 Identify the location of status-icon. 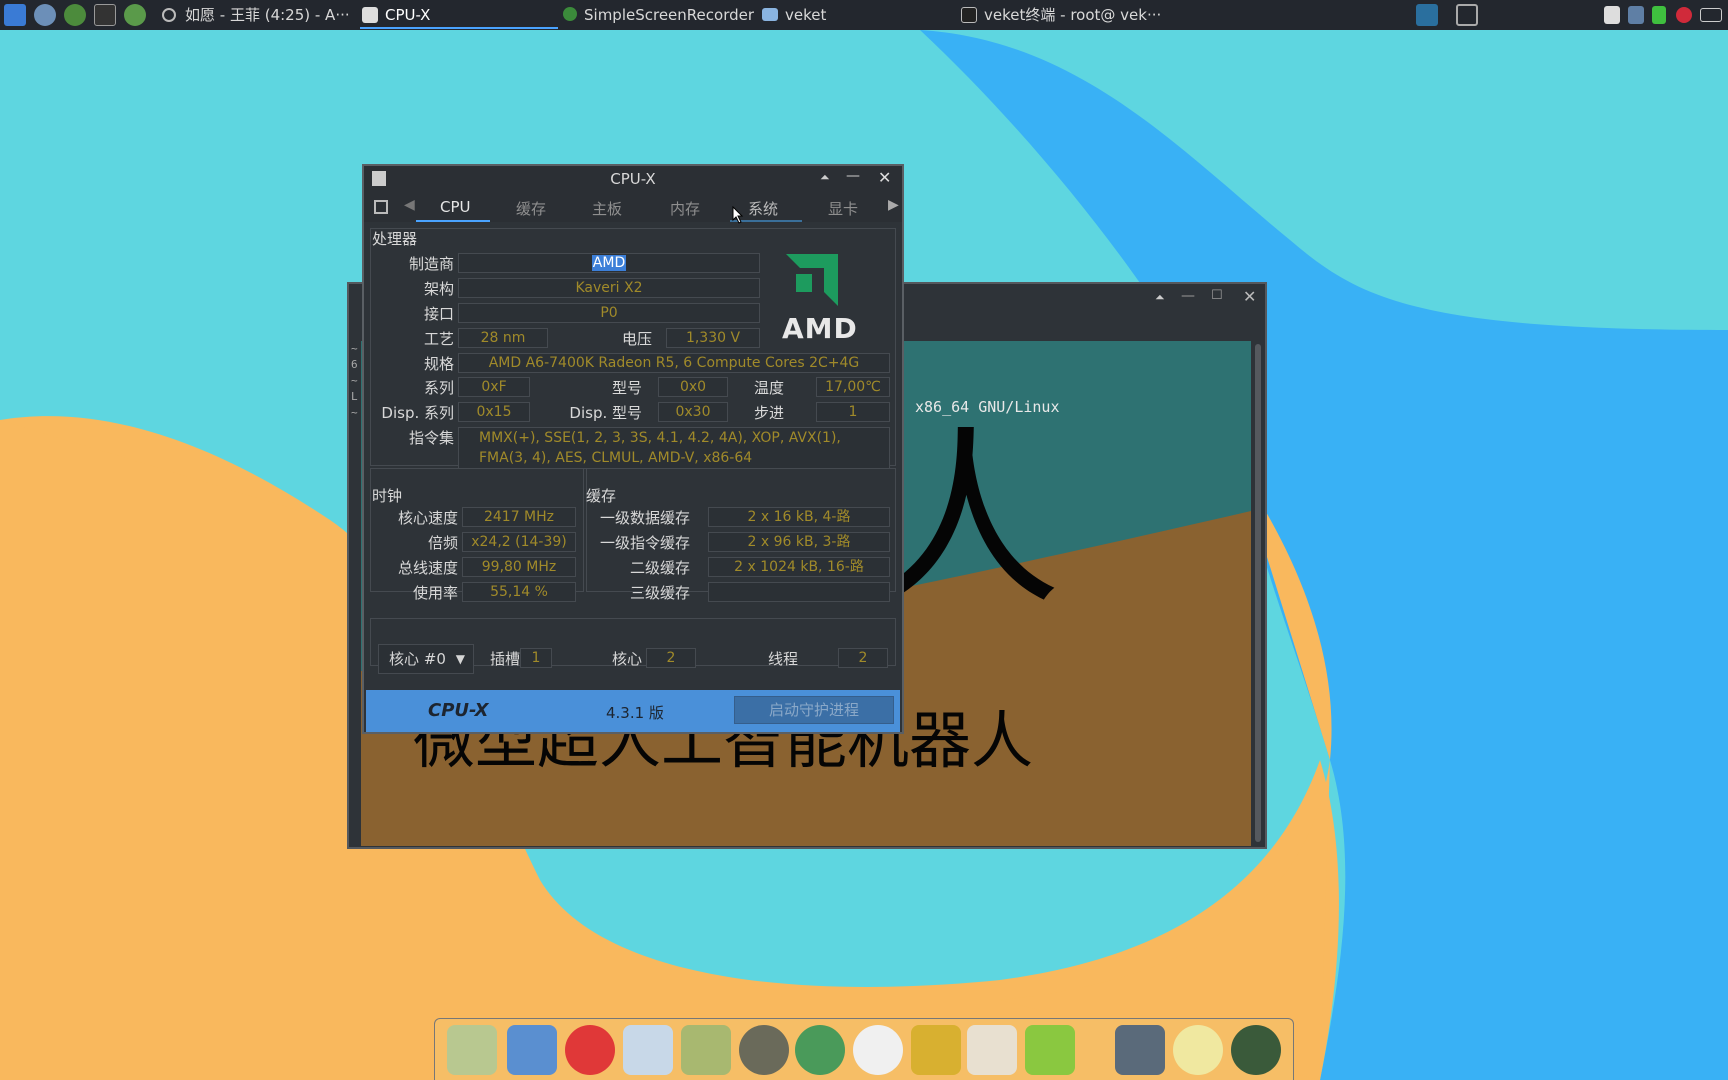
(1684, 15).